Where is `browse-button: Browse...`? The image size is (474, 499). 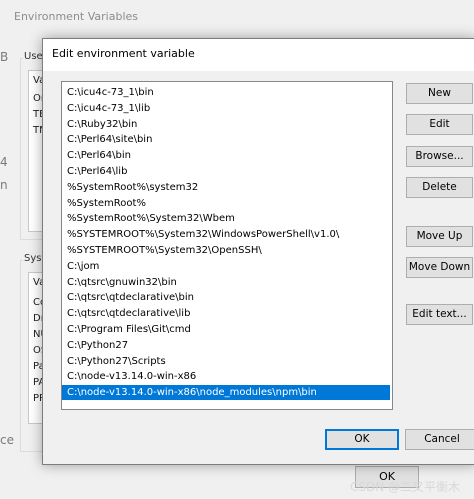
browse-button: Browse... is located at coordinates (439, 156).